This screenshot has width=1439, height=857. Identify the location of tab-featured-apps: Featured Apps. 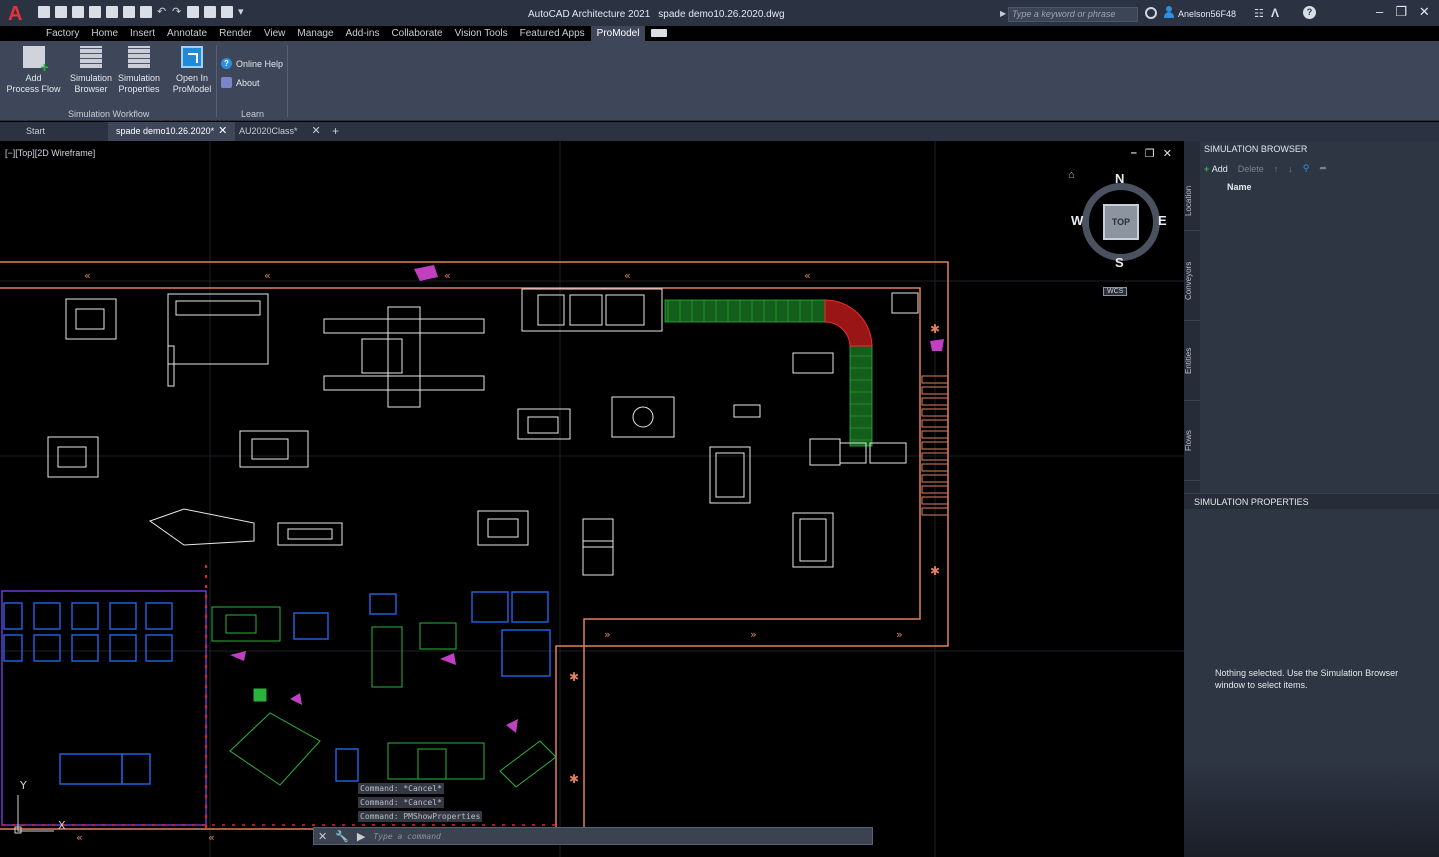
(552, 33).